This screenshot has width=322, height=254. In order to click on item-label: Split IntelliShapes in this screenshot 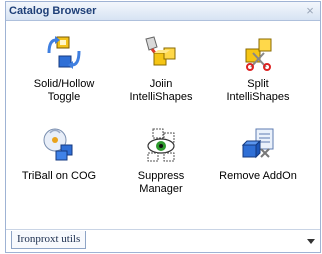, I will do `click(258, 90)`.